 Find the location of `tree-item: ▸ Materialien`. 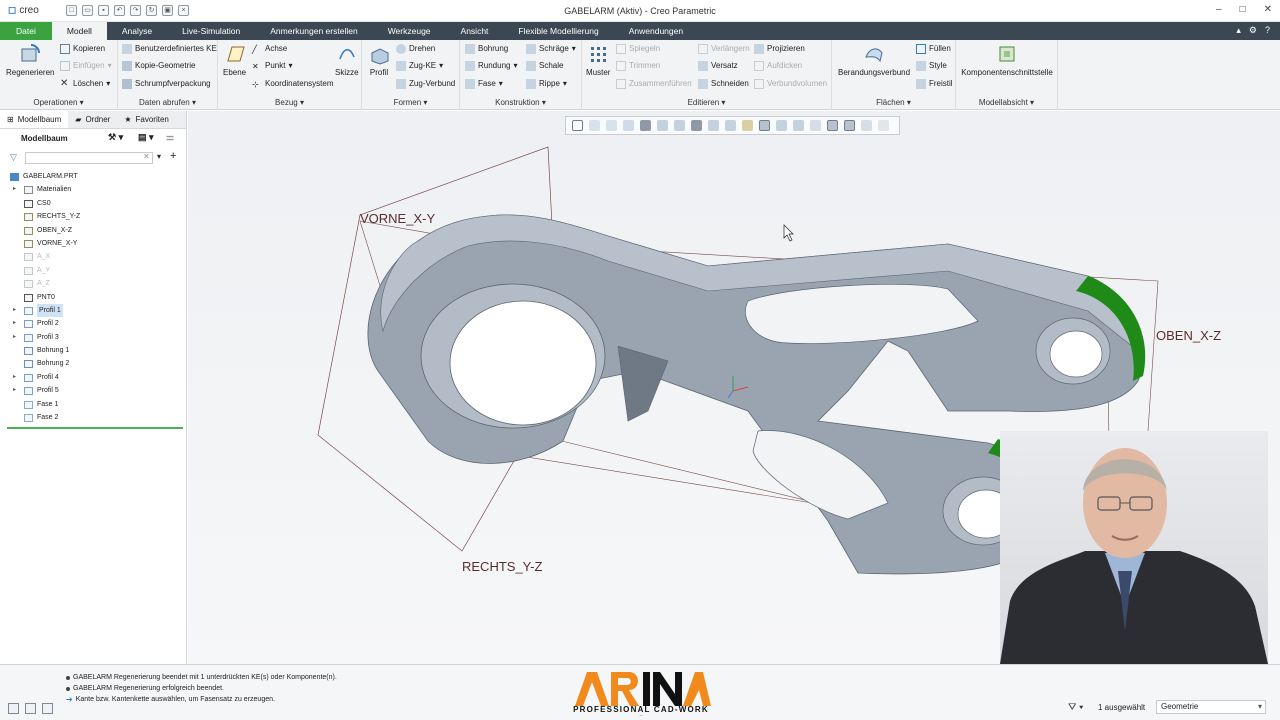

tree-item: ▸ Materialien is located at coordinates (93, 189).